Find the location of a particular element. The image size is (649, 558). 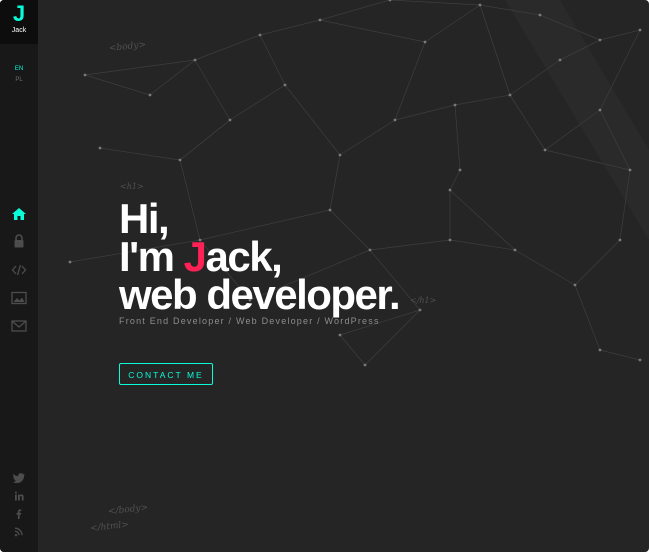

hero-line-role: web developer. is located at coordinates (260, 294).